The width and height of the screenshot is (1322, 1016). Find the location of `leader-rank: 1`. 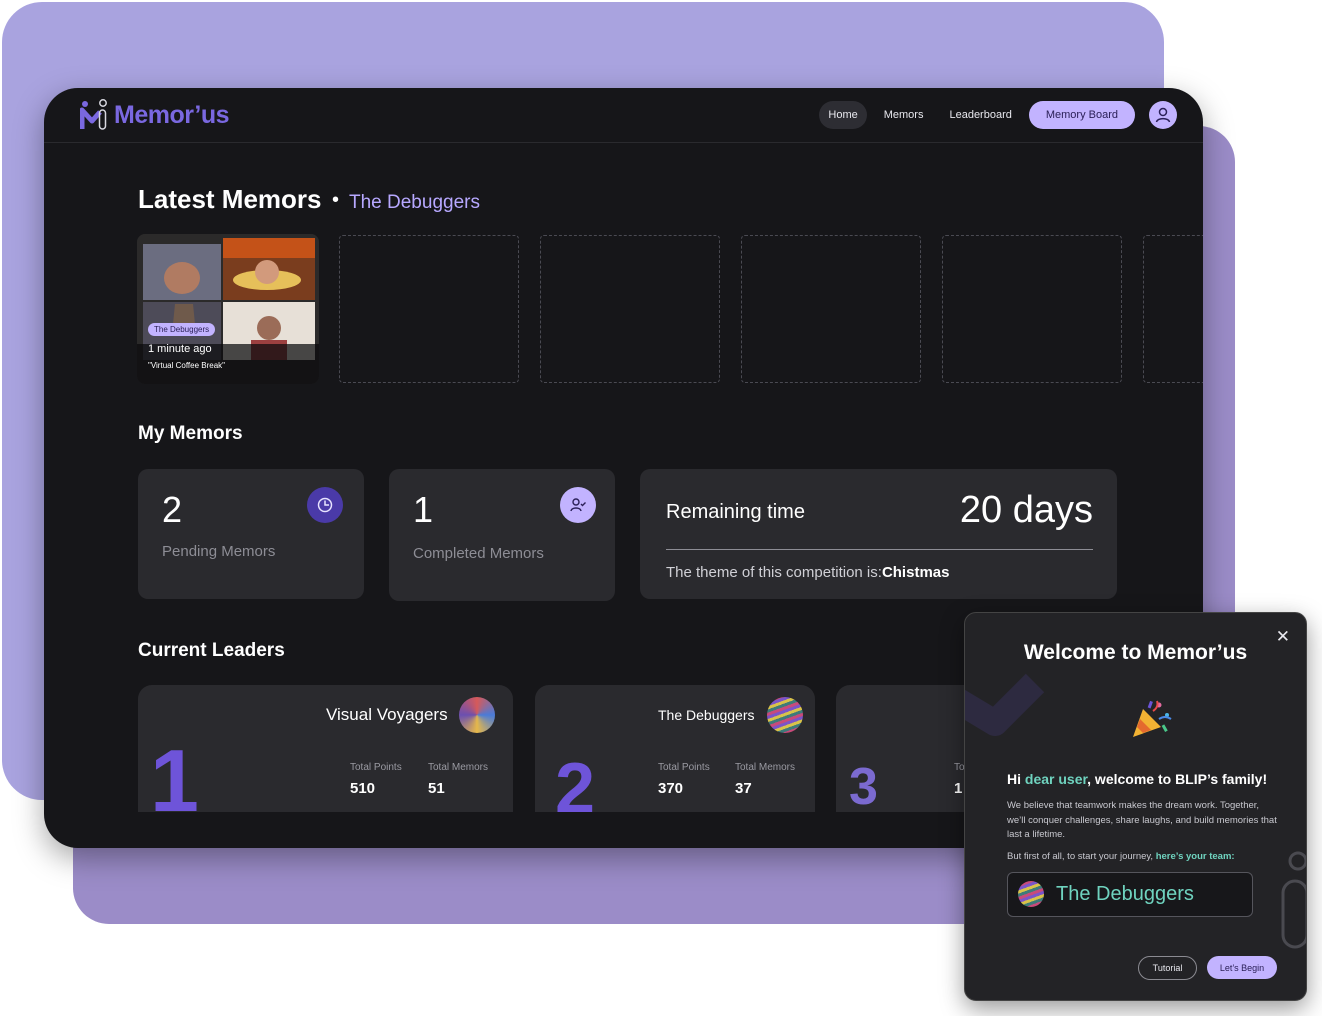

leader-rank: 1 is located at coordinates (174, 772).